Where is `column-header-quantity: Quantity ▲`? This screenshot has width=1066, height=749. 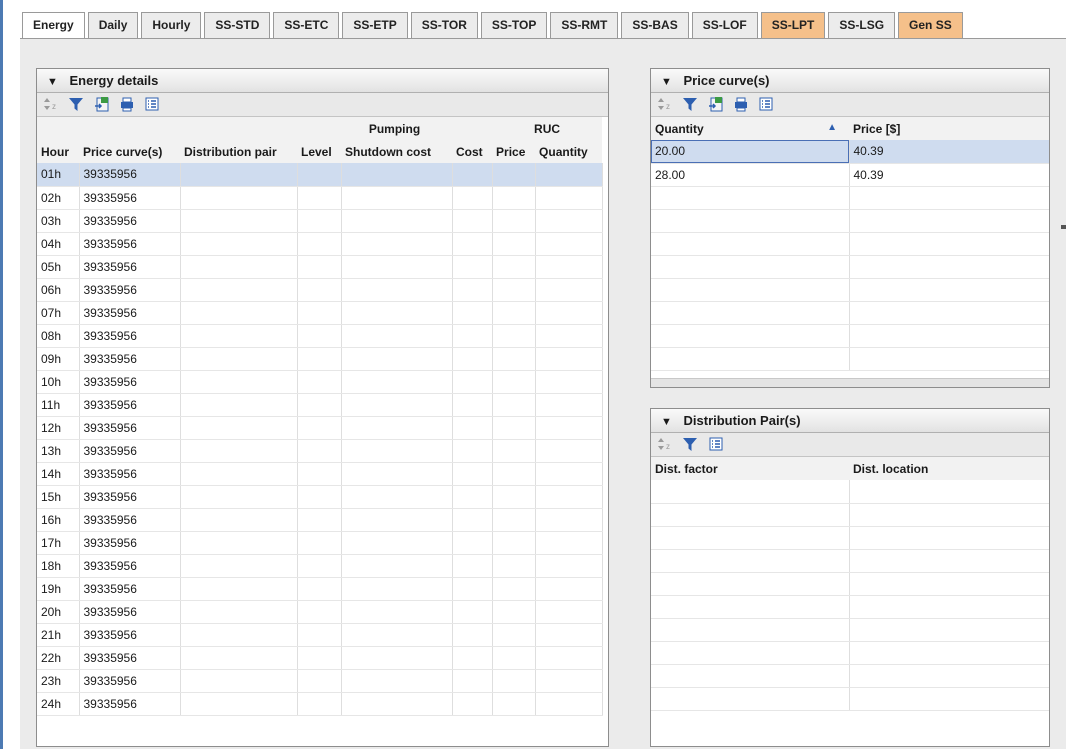
column-header-quantity: Quantity ▲ is located at coordinates (750, 128).